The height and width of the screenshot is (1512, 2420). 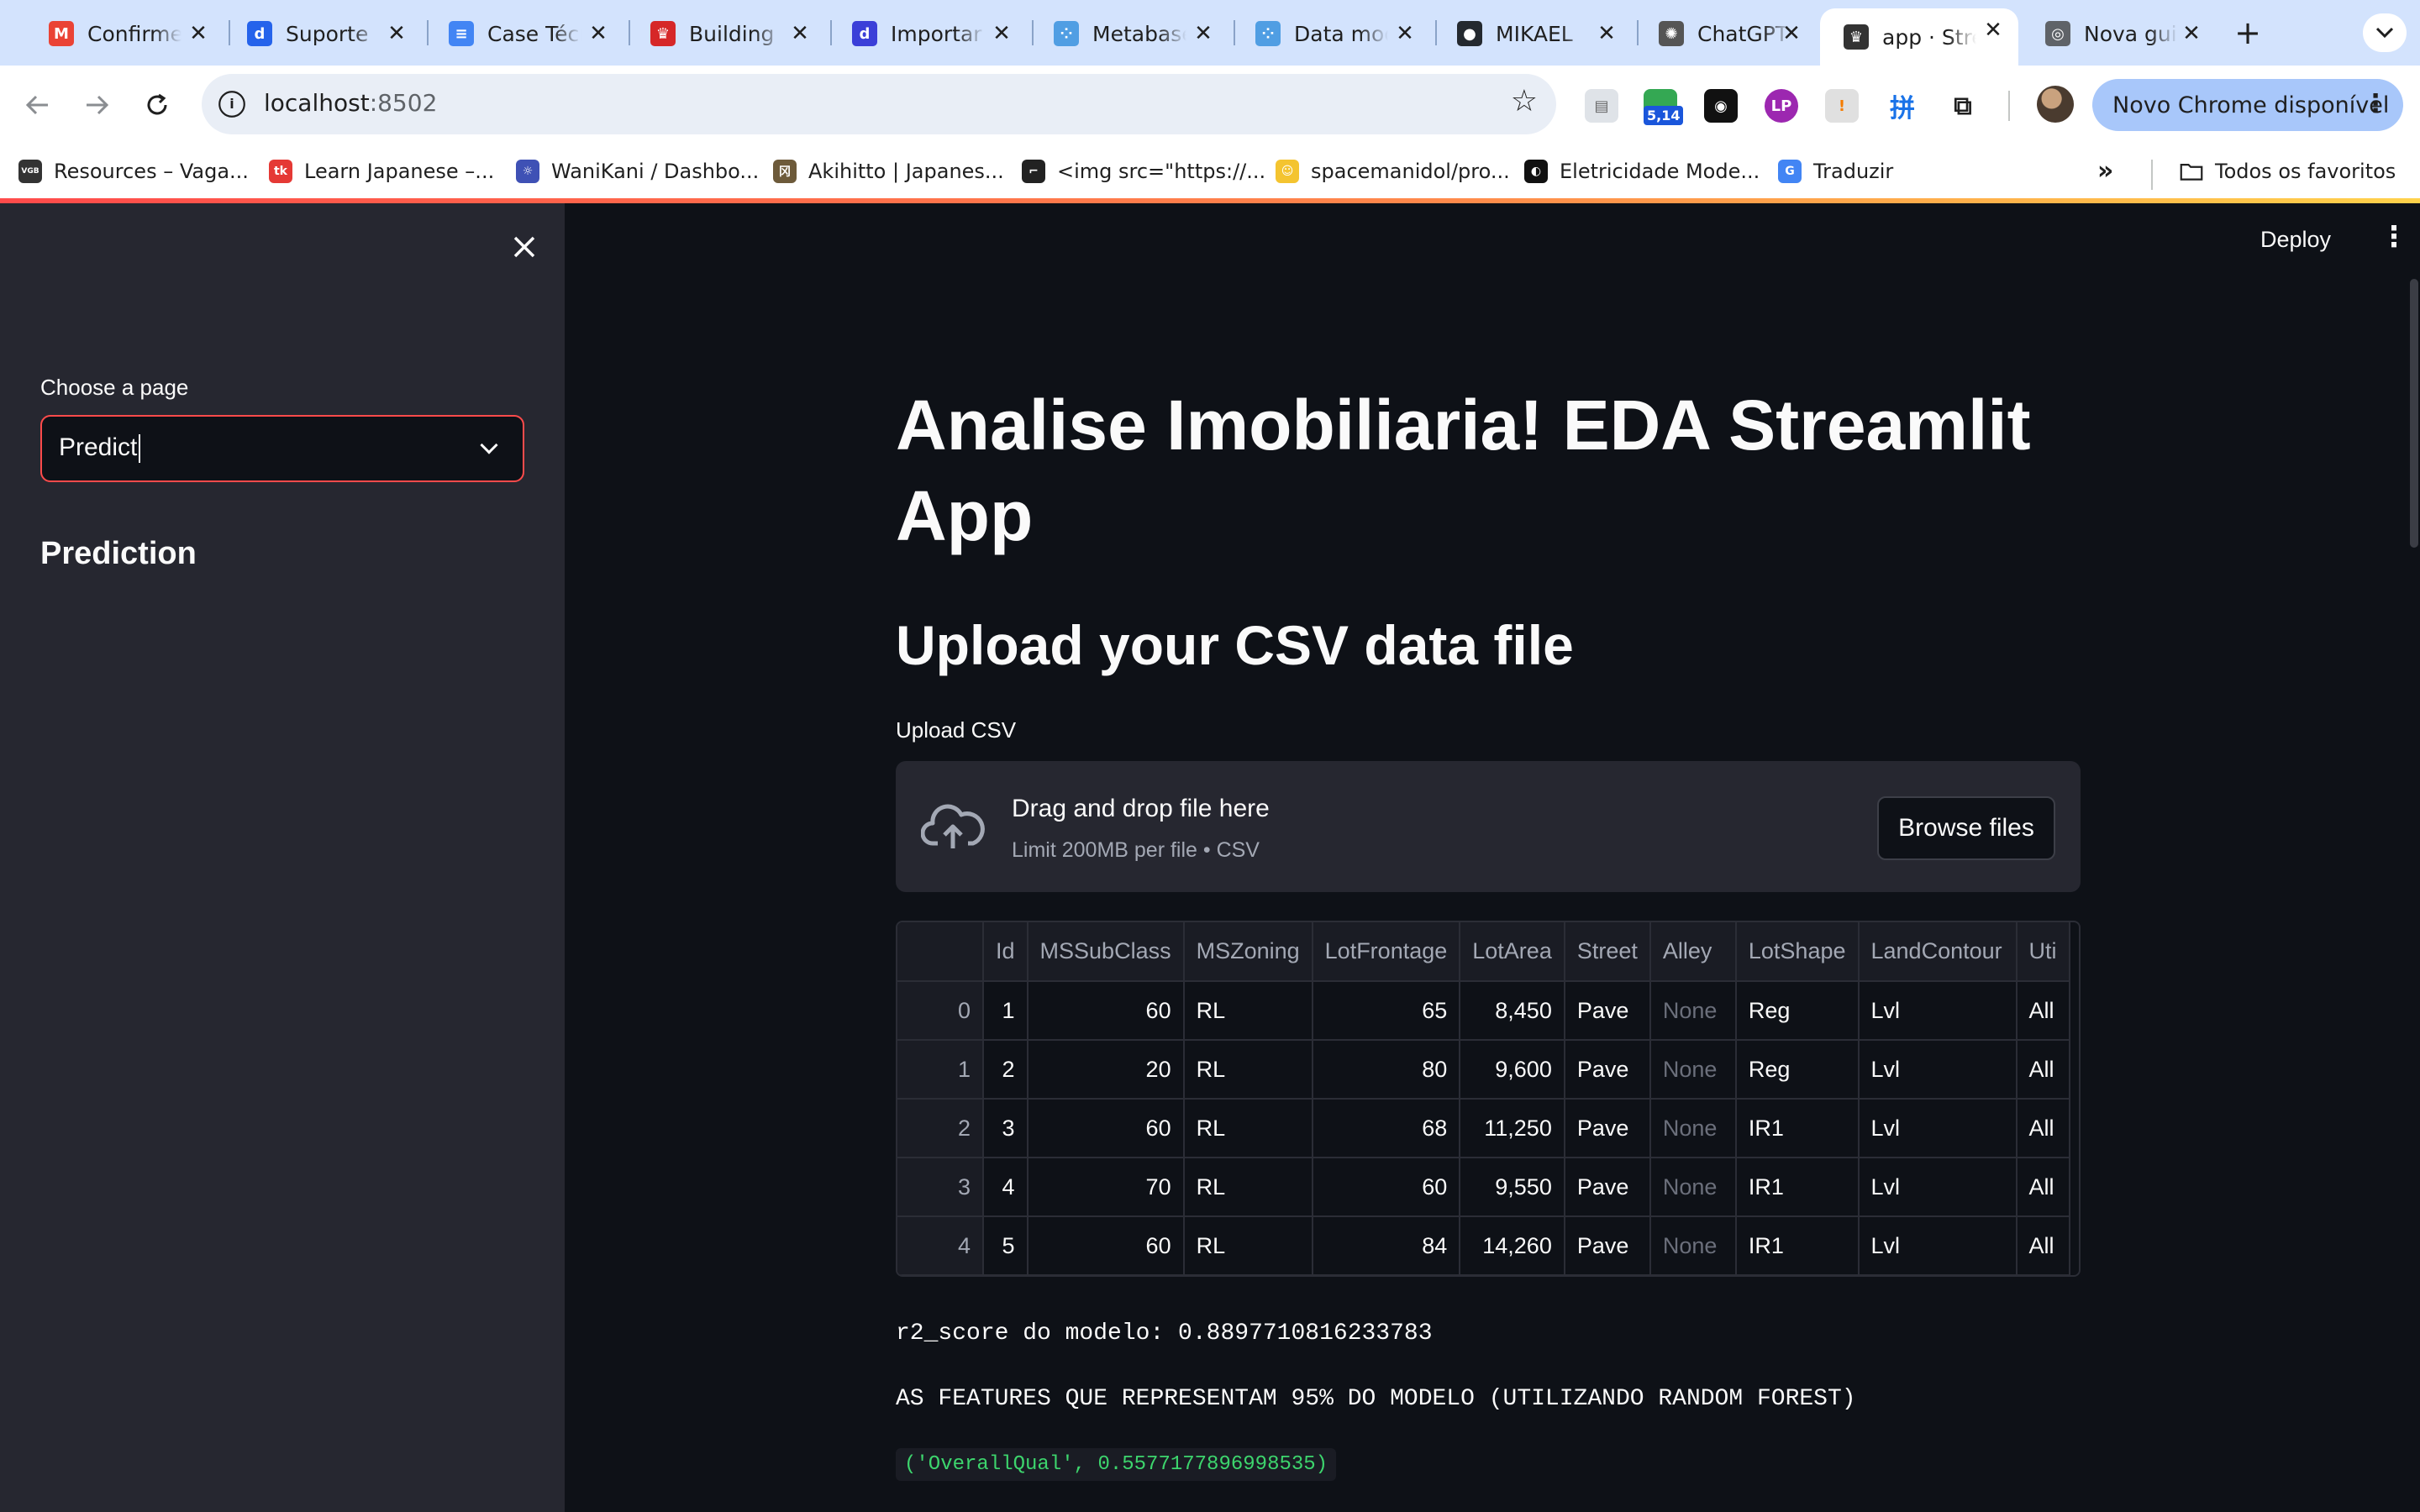 What do you see at coordinates (1731, 33) in the screenshot?
I see `browser-tab: ✺ ChatGPT ✕` at bounding box center [1731, 33].